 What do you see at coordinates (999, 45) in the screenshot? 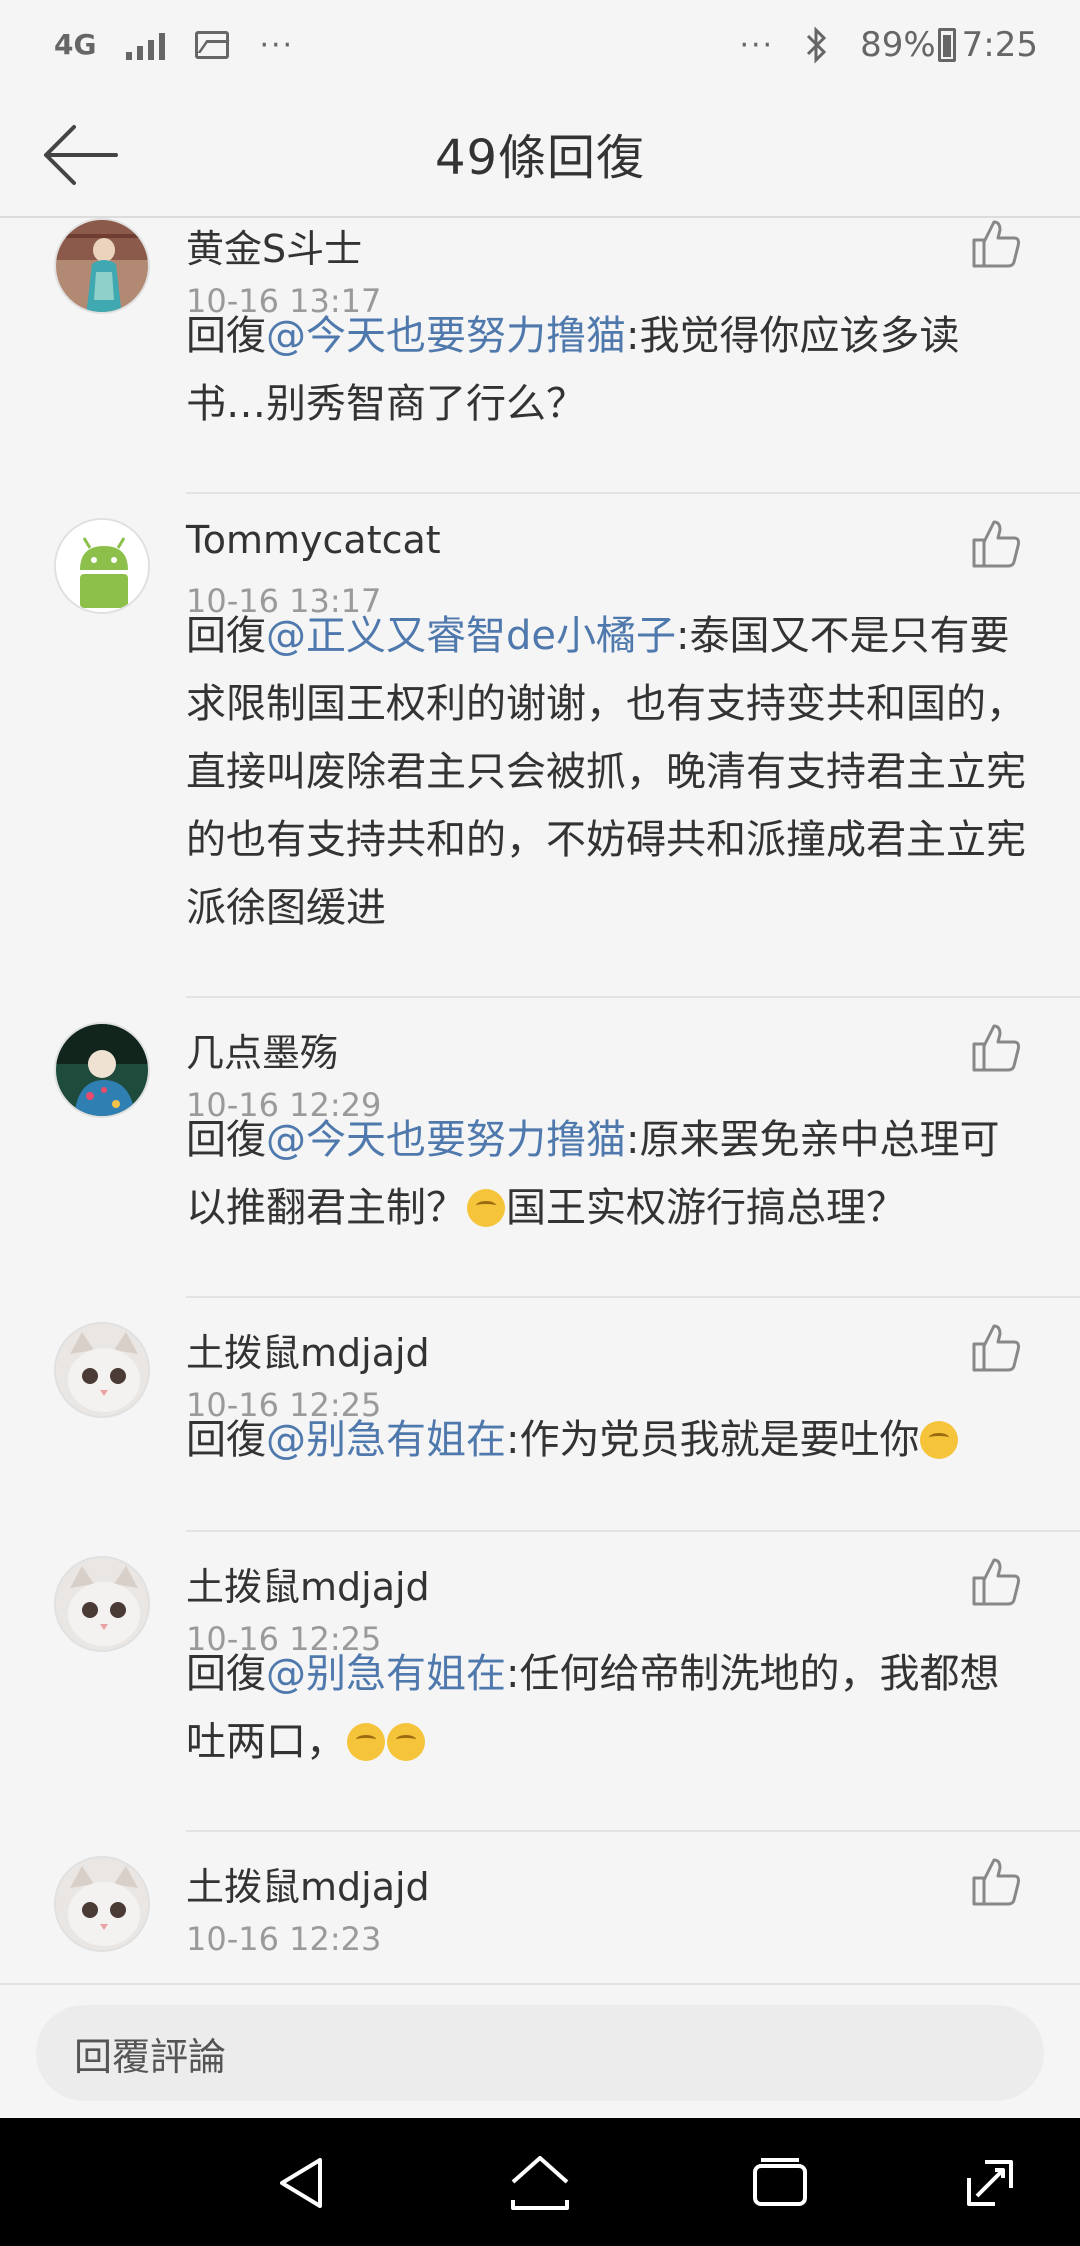
I see `clock: 7:25` at bounding box center [999, 45].